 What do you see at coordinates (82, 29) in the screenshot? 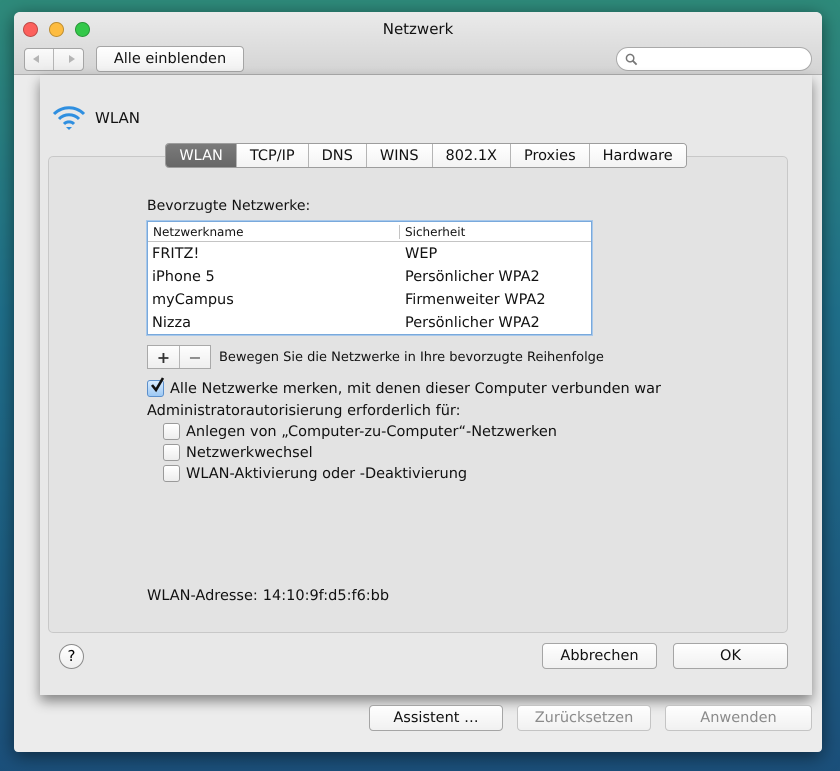
I see `zoom-icon` at bounding box center [82, 29].